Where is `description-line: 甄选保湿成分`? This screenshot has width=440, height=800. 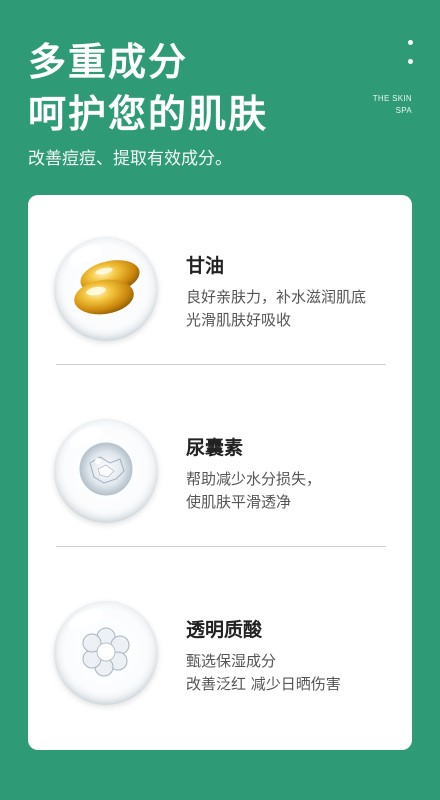
description-line: 甄选保湿成分 is located at coordinates (231, 661).